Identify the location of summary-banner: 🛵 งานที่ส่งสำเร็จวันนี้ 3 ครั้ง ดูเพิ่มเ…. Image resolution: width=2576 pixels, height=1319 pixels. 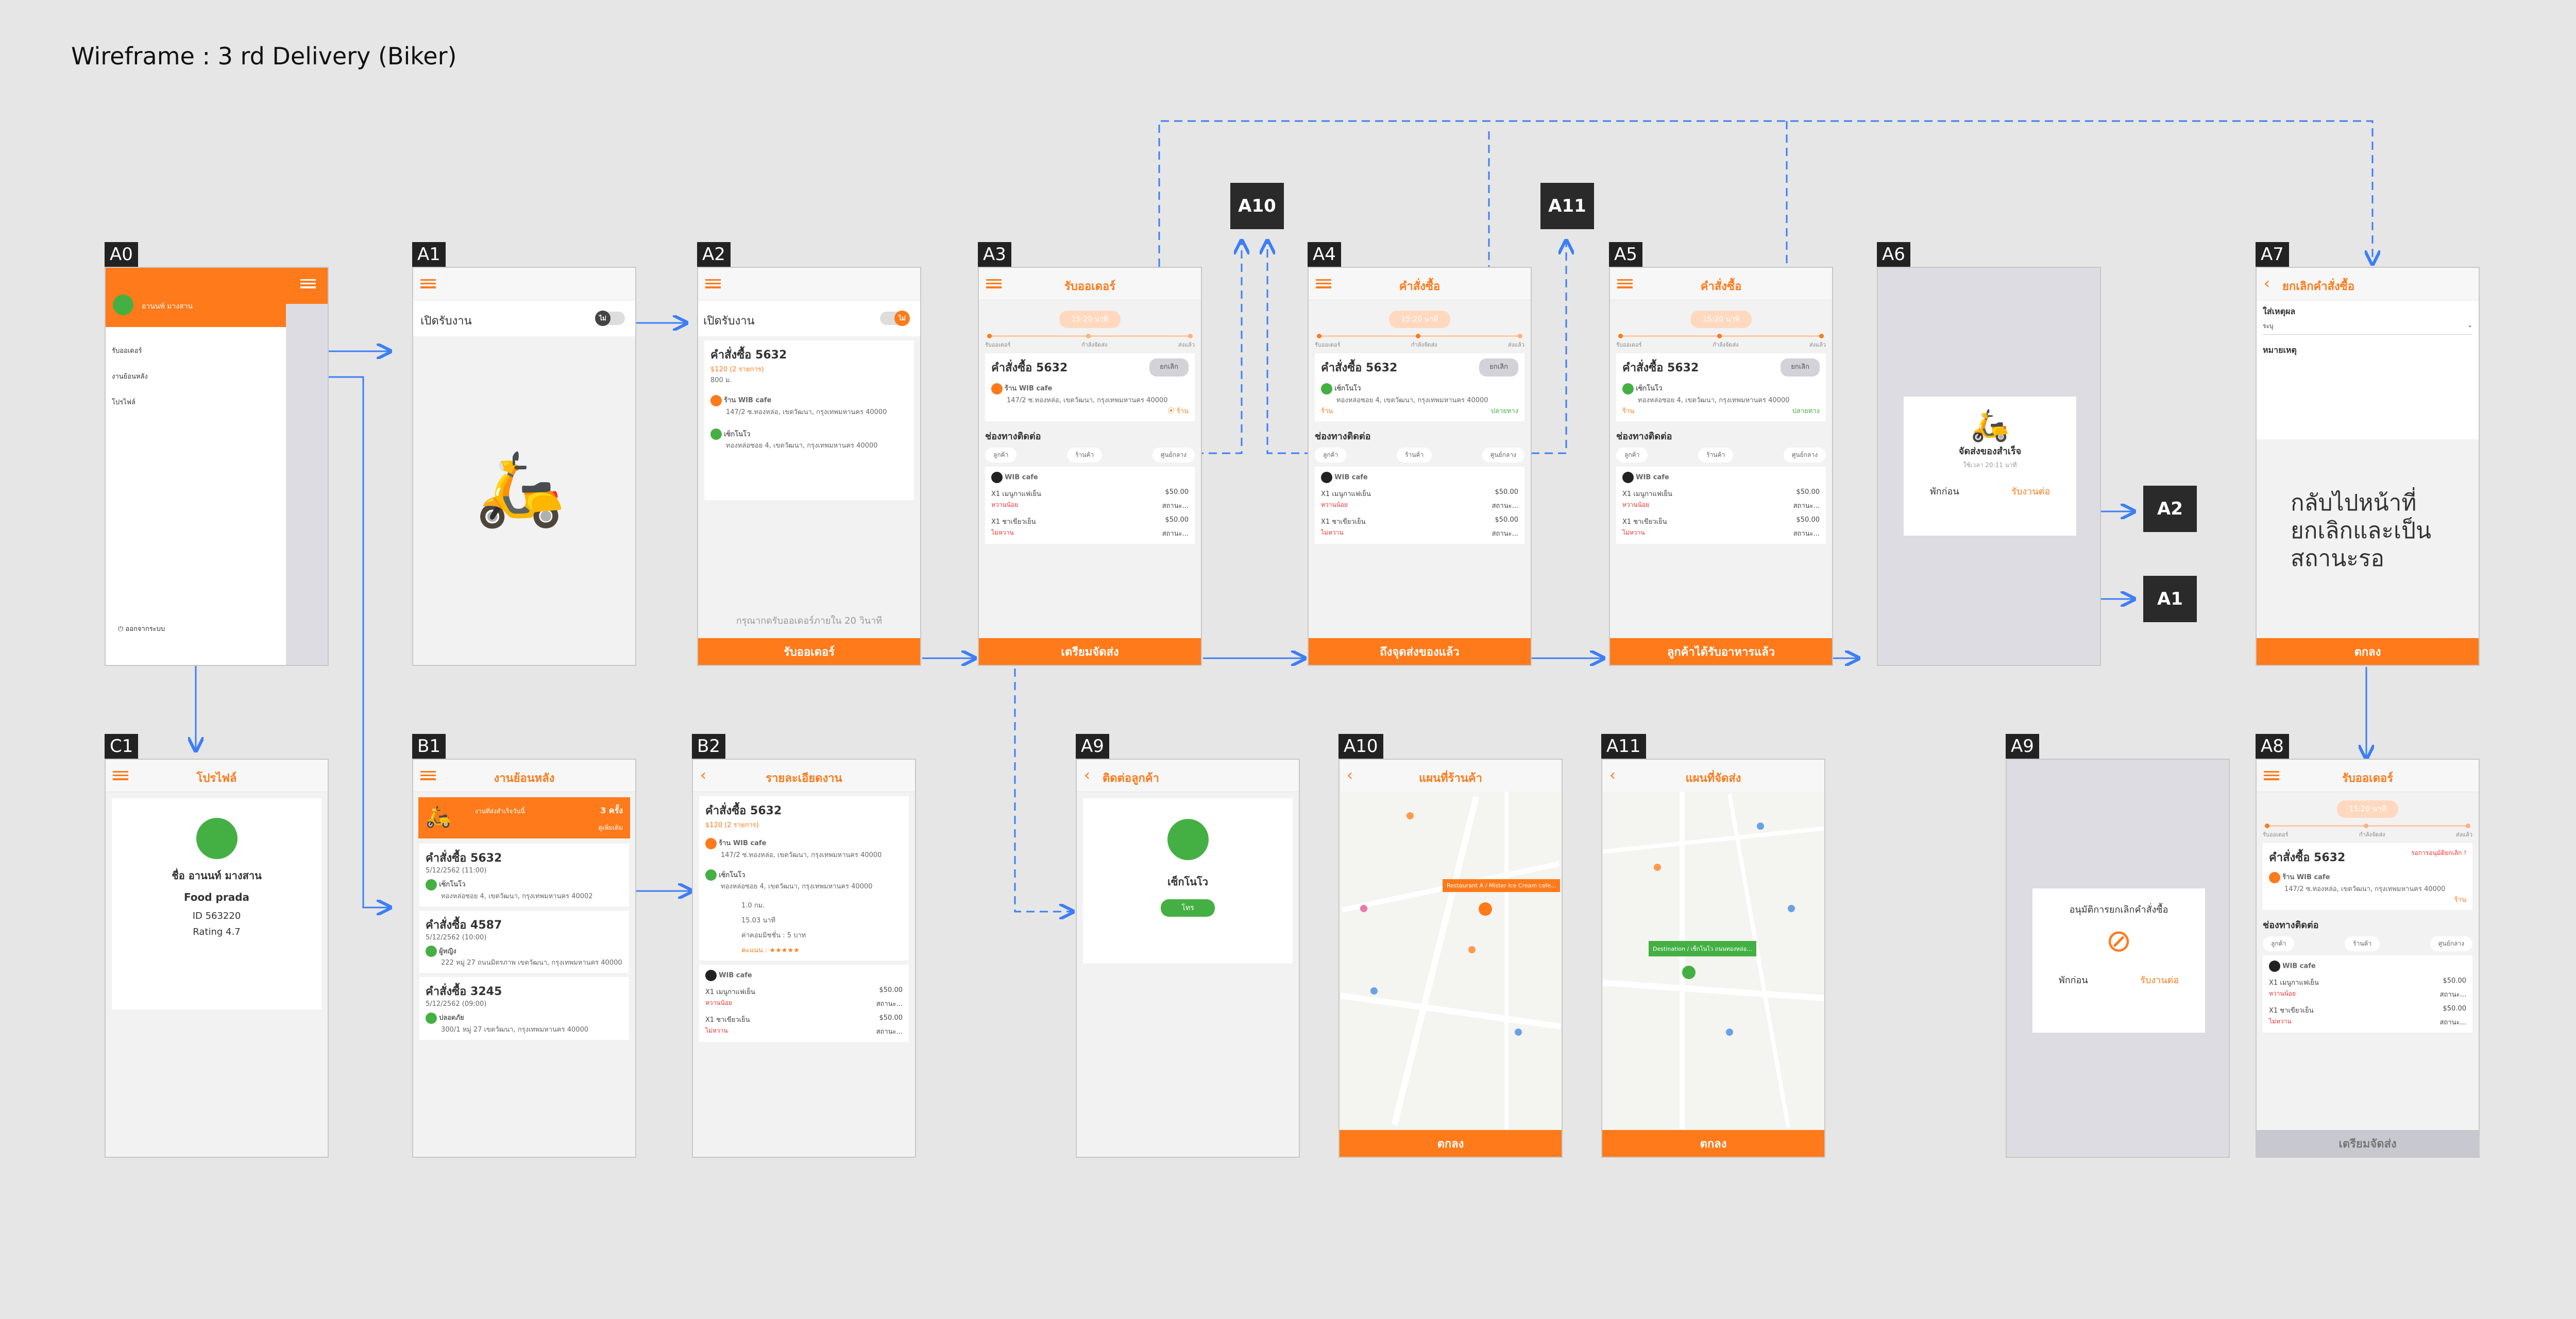
(524, 818).